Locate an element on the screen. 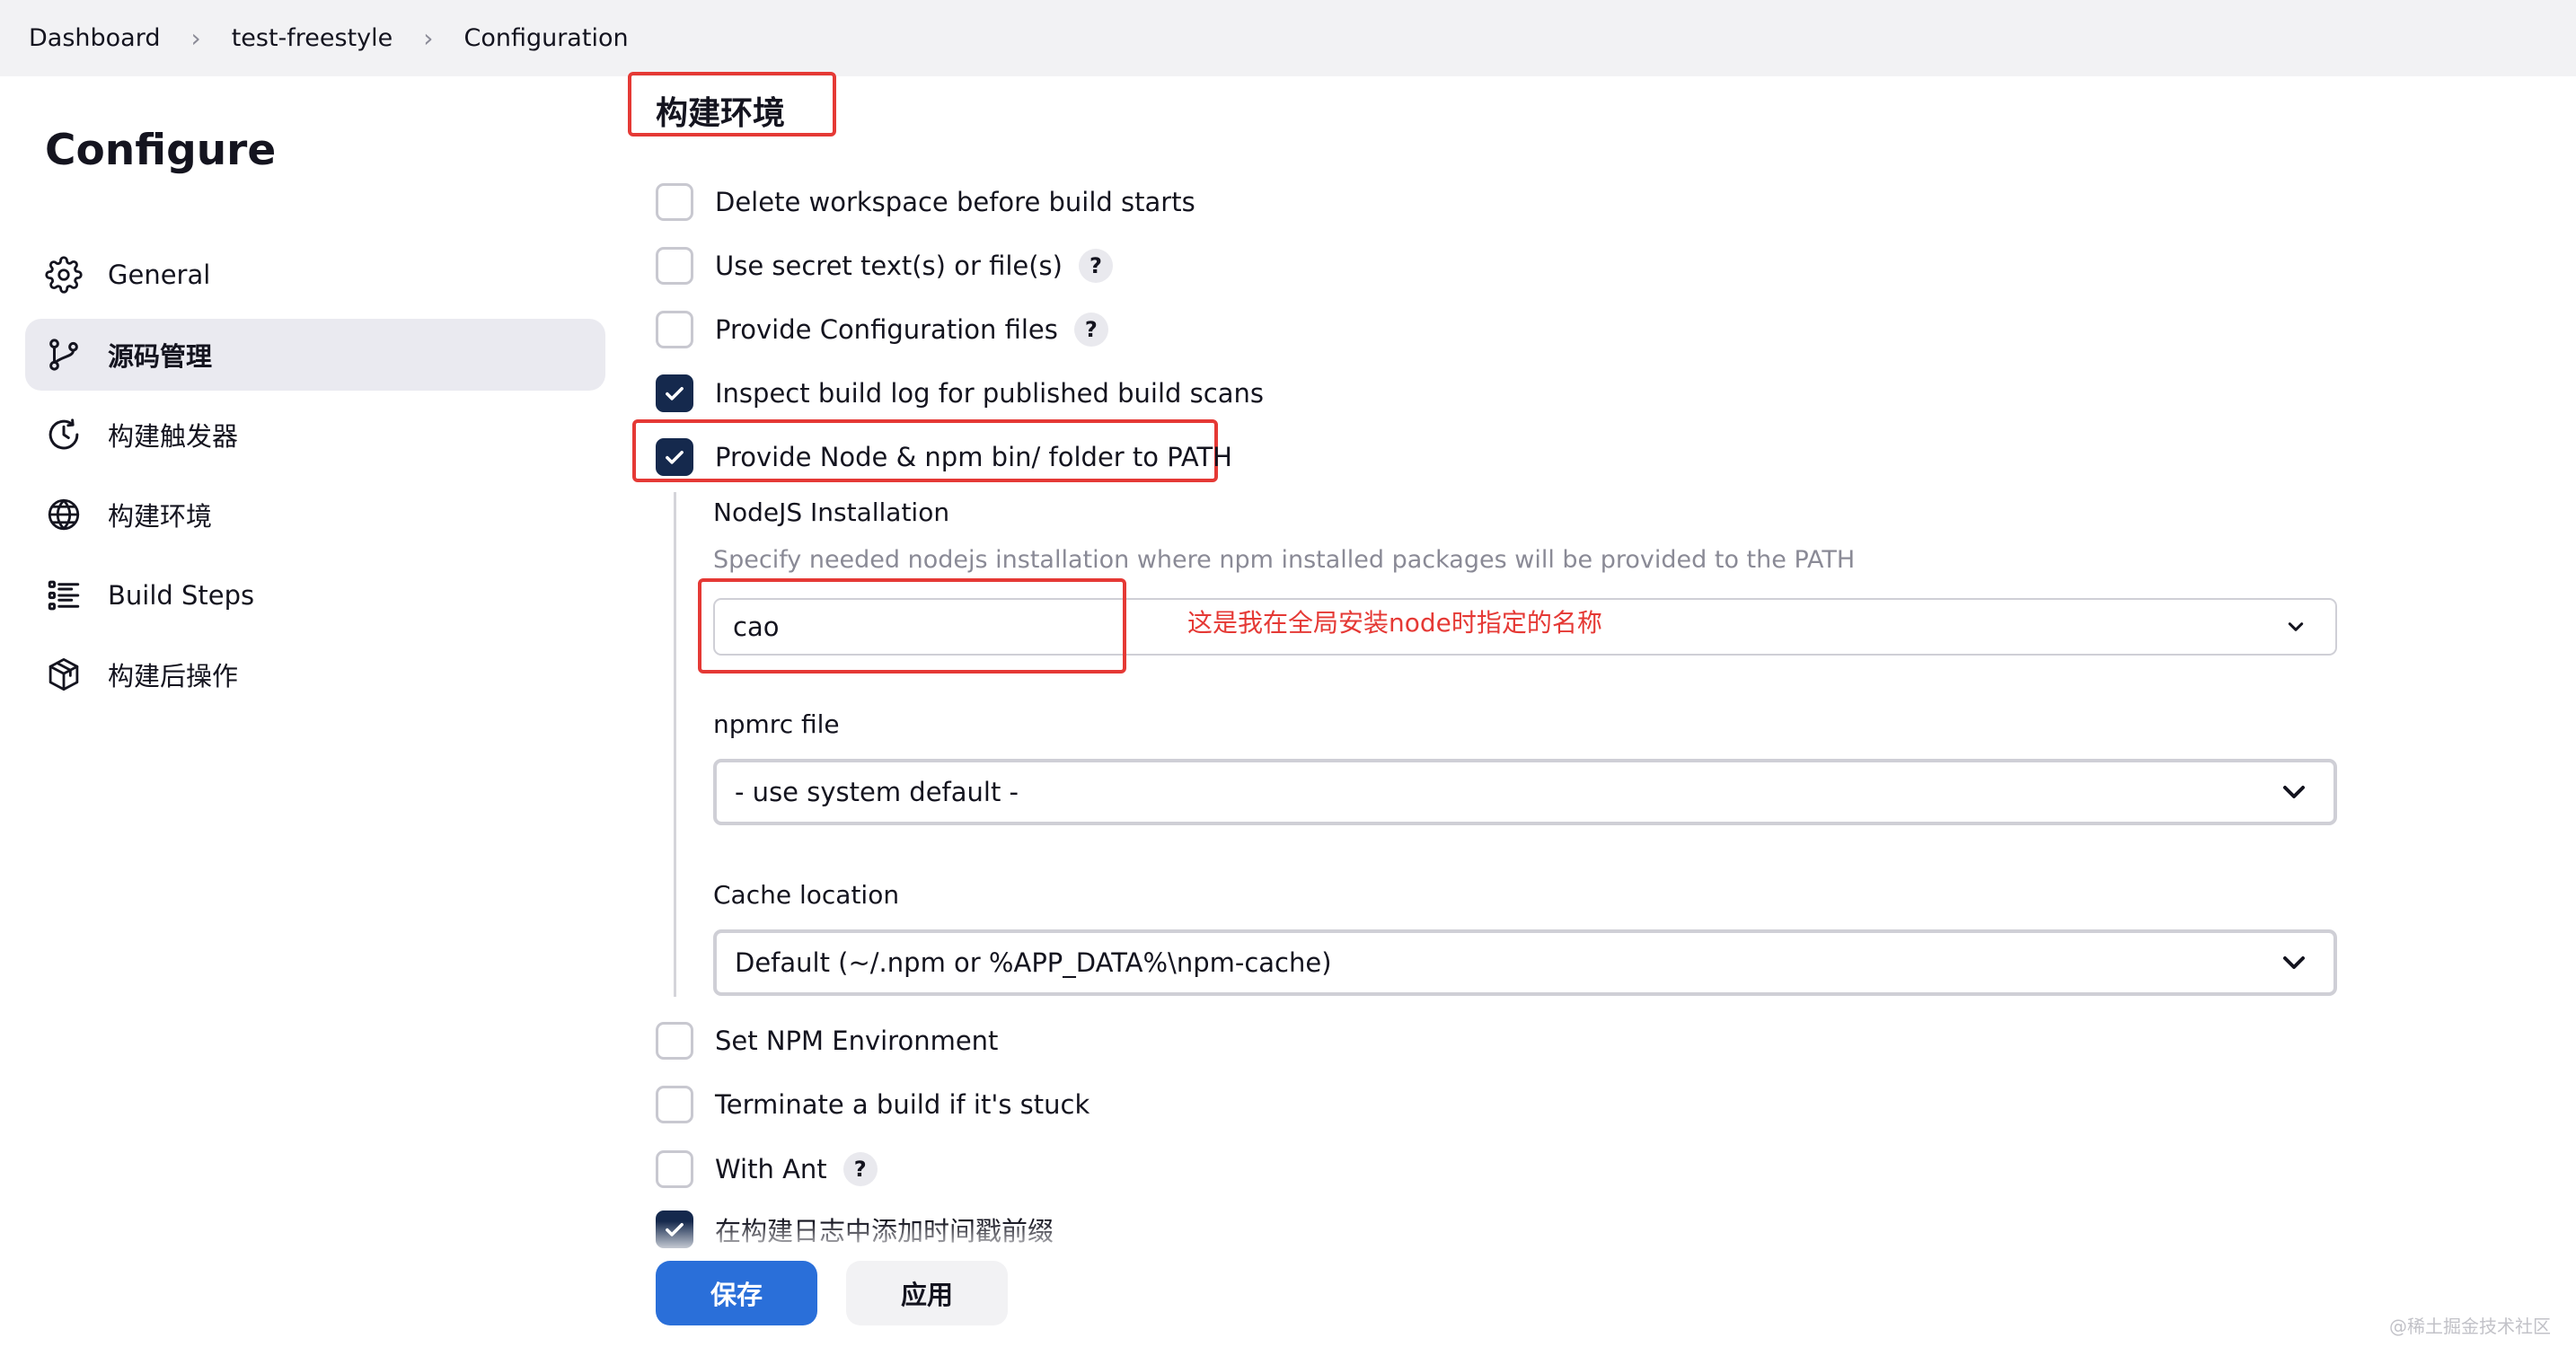  sidebar-item-label: 构建后操作 is located at coordinates (173, 676).